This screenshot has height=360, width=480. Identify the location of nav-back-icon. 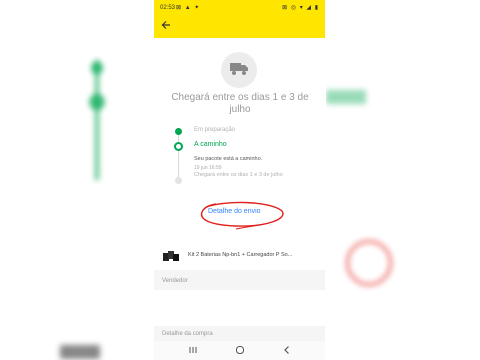
(287, 351).